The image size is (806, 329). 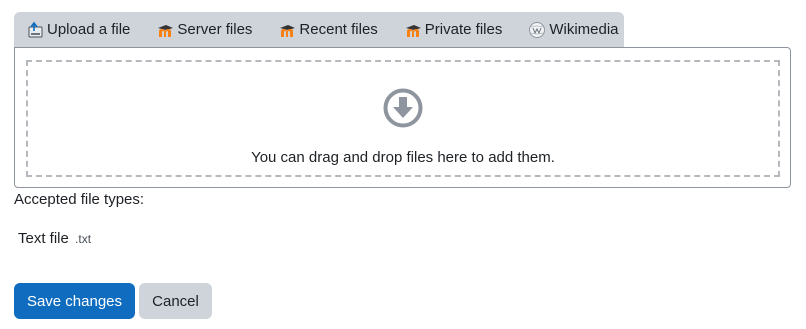 What do you see at coordinates (584, 29) in the screenshot?
I see `tab-label: Wikimedia` at bounding box center [584, 29].